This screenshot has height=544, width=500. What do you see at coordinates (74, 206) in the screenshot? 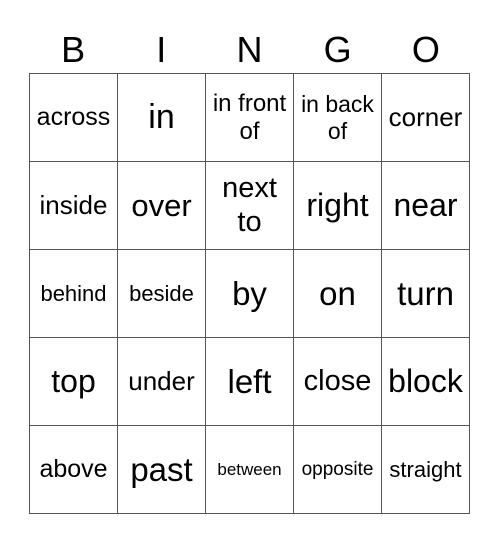
I see `bingo-cell: inside` at bounding box center [74, 206].